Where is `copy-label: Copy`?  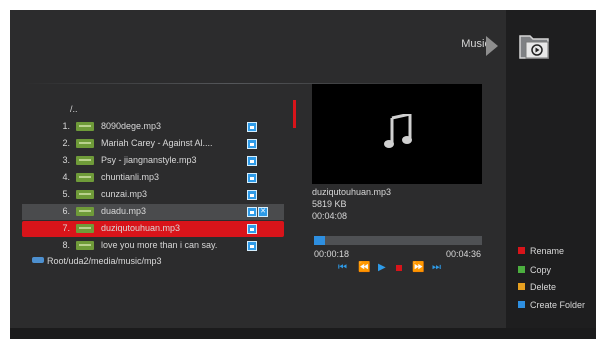
copy-label: Copy is located at coordinates (541, 270).